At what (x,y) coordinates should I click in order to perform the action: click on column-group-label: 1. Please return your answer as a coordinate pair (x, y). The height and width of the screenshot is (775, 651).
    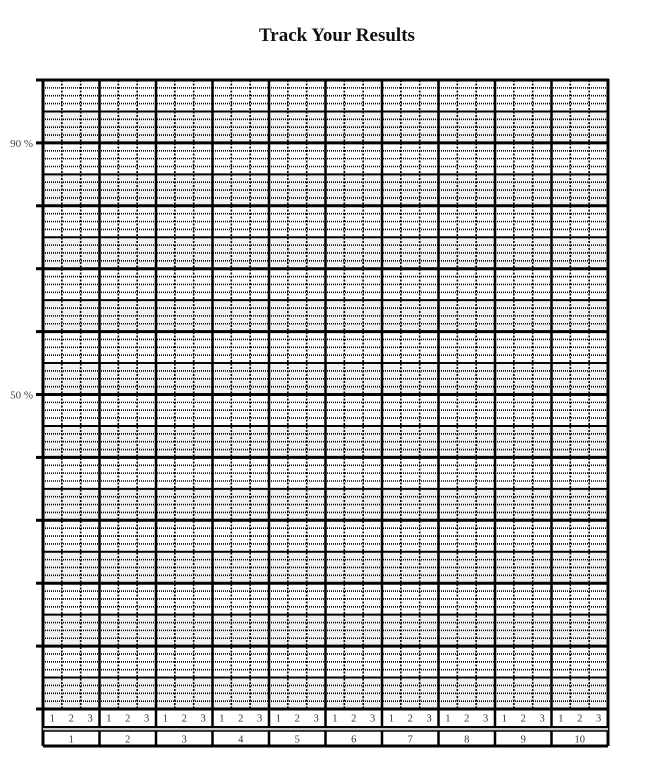
    Looking at the image, I should click on (71, 740).